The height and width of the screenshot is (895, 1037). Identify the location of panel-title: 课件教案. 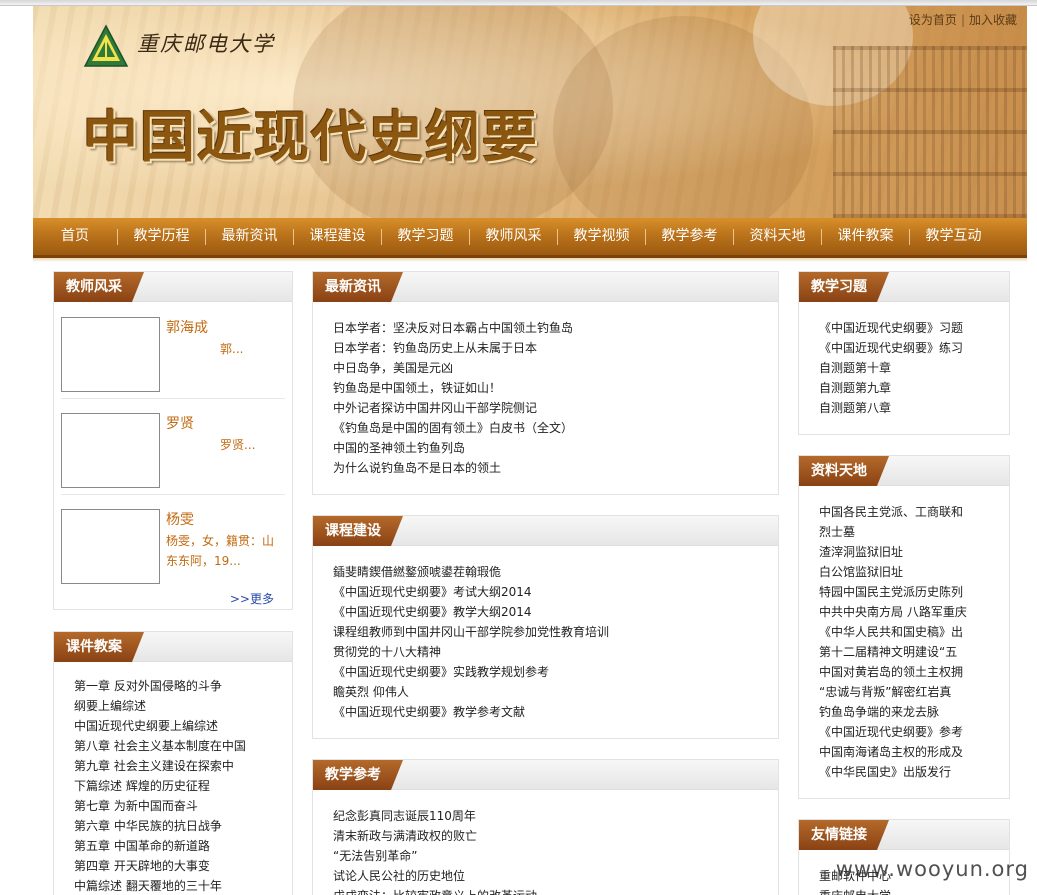
(99, 647).